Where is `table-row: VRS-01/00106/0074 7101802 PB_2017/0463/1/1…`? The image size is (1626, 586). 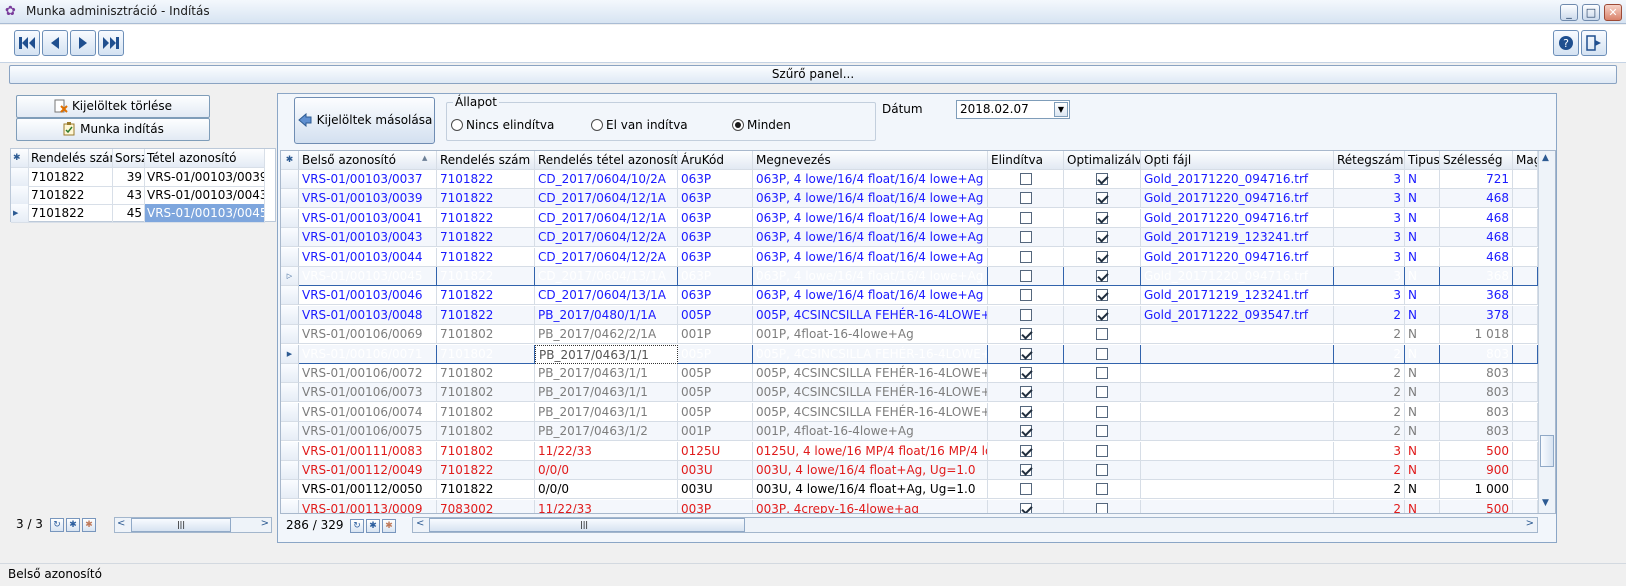 table-row: VRS-01/00106/0074 7101802 PB_2017/0463/1/1… is located at coordinates (909, 412).